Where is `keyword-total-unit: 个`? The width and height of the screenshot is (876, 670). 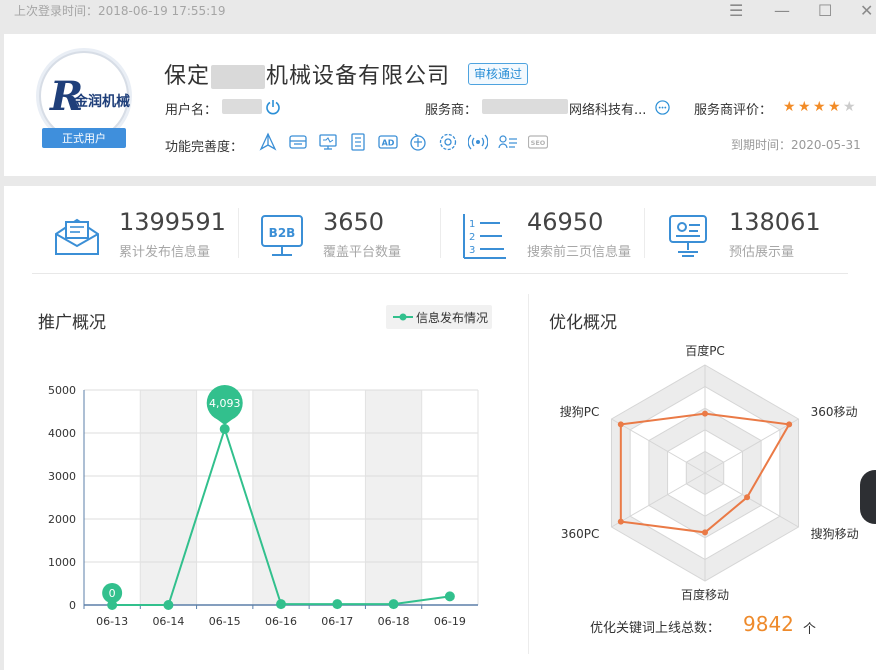 keyword-total-unit: 个 is located at coordinates (810, 629).